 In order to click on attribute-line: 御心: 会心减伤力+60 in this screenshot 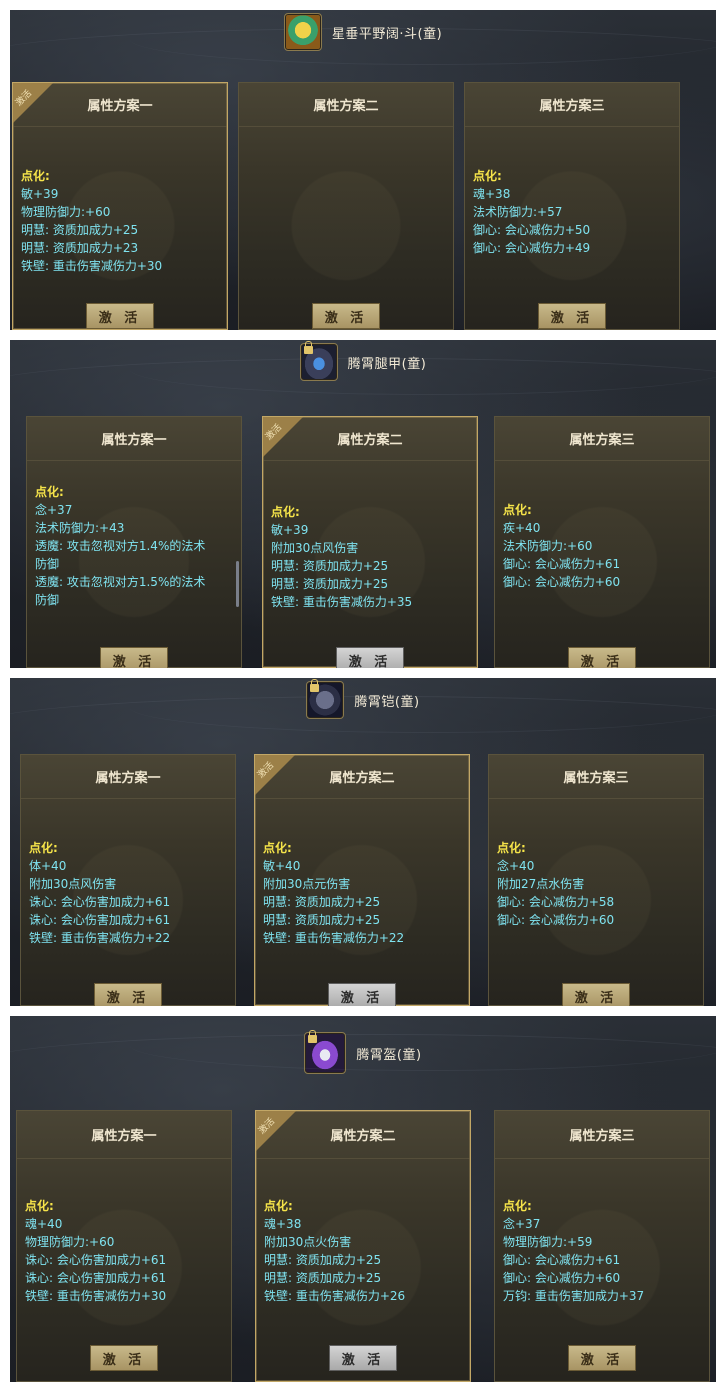, I will do `click(562, 1278)`.